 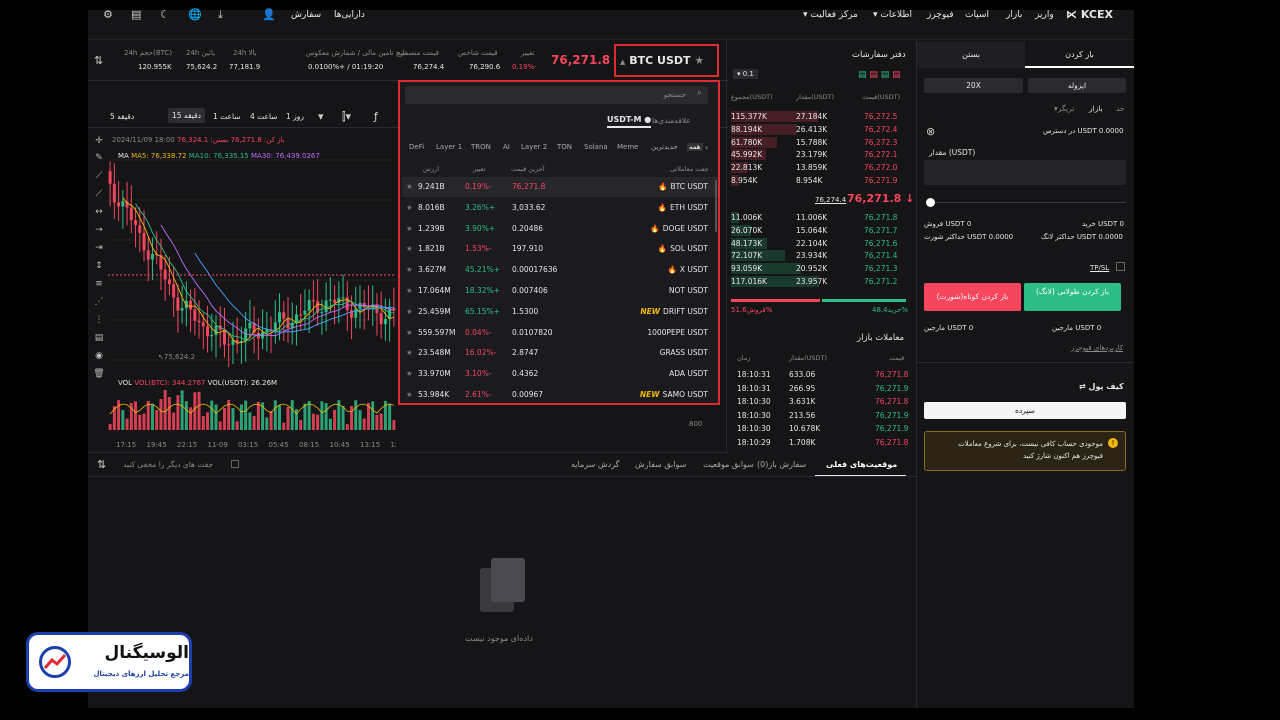 I want to click on trash-icon: 🗑, so click(x=99, y=374).